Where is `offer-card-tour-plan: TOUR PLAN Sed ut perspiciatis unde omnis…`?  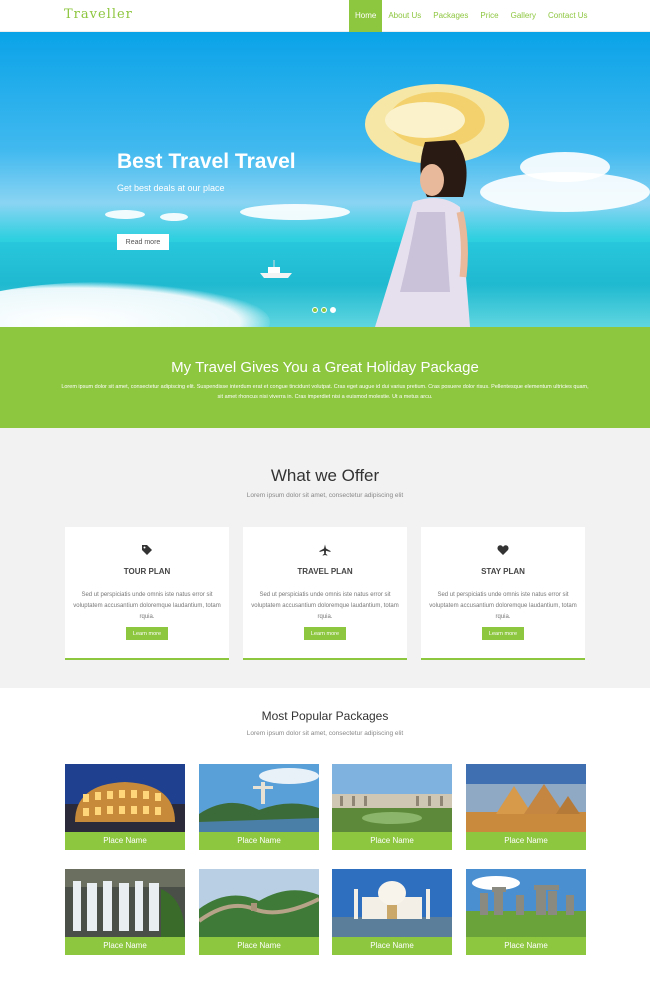
offer-card-tour-plan: TOUR PLAN Sed ut perspiciatis unde omnis… is located at coordinates (147, 593).